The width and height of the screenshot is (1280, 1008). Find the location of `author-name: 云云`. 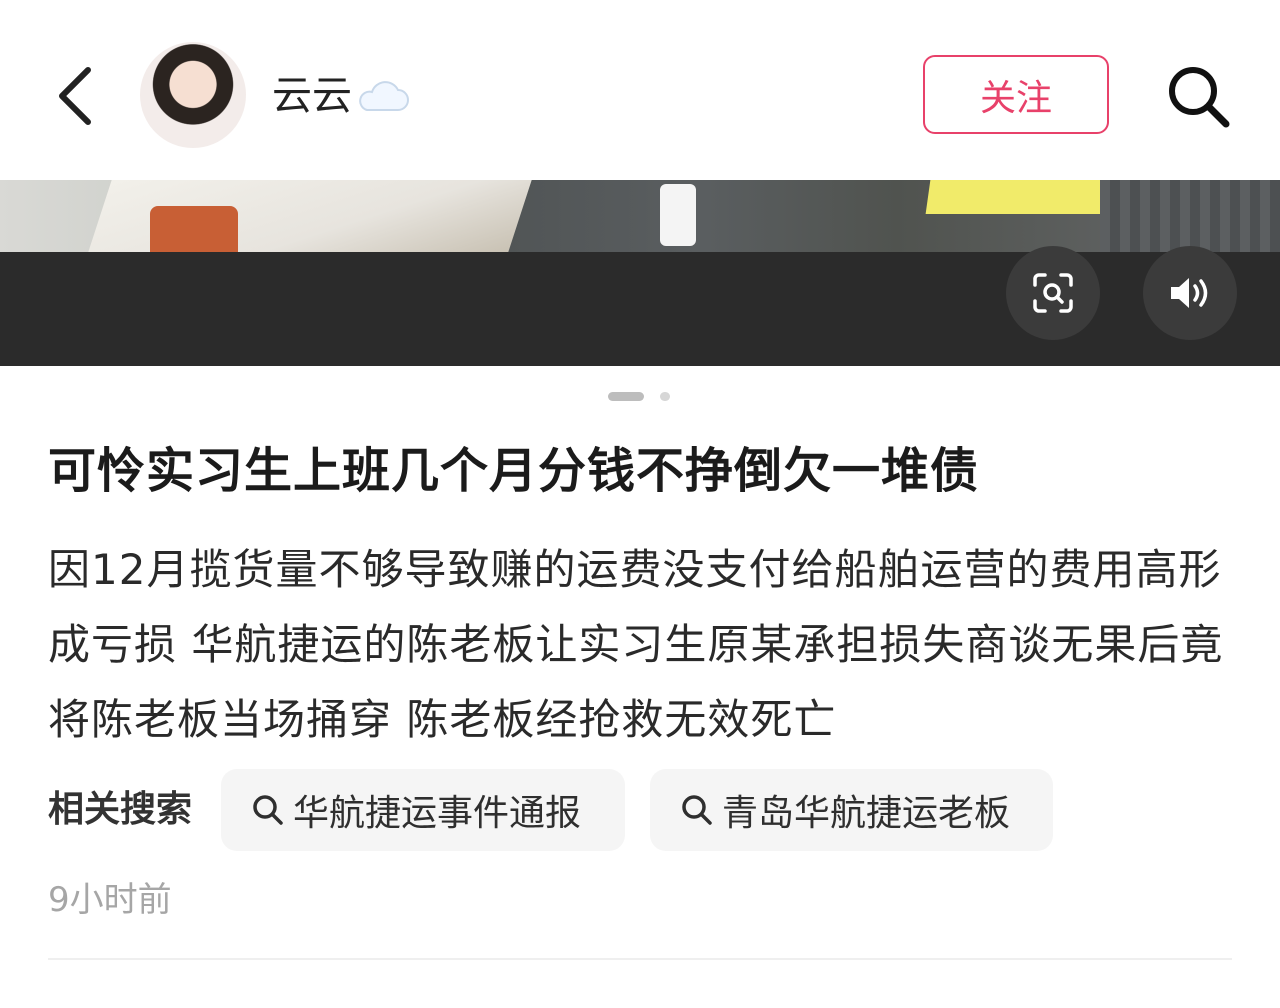

author-name: 云云 is located at coordinates (312, 96).